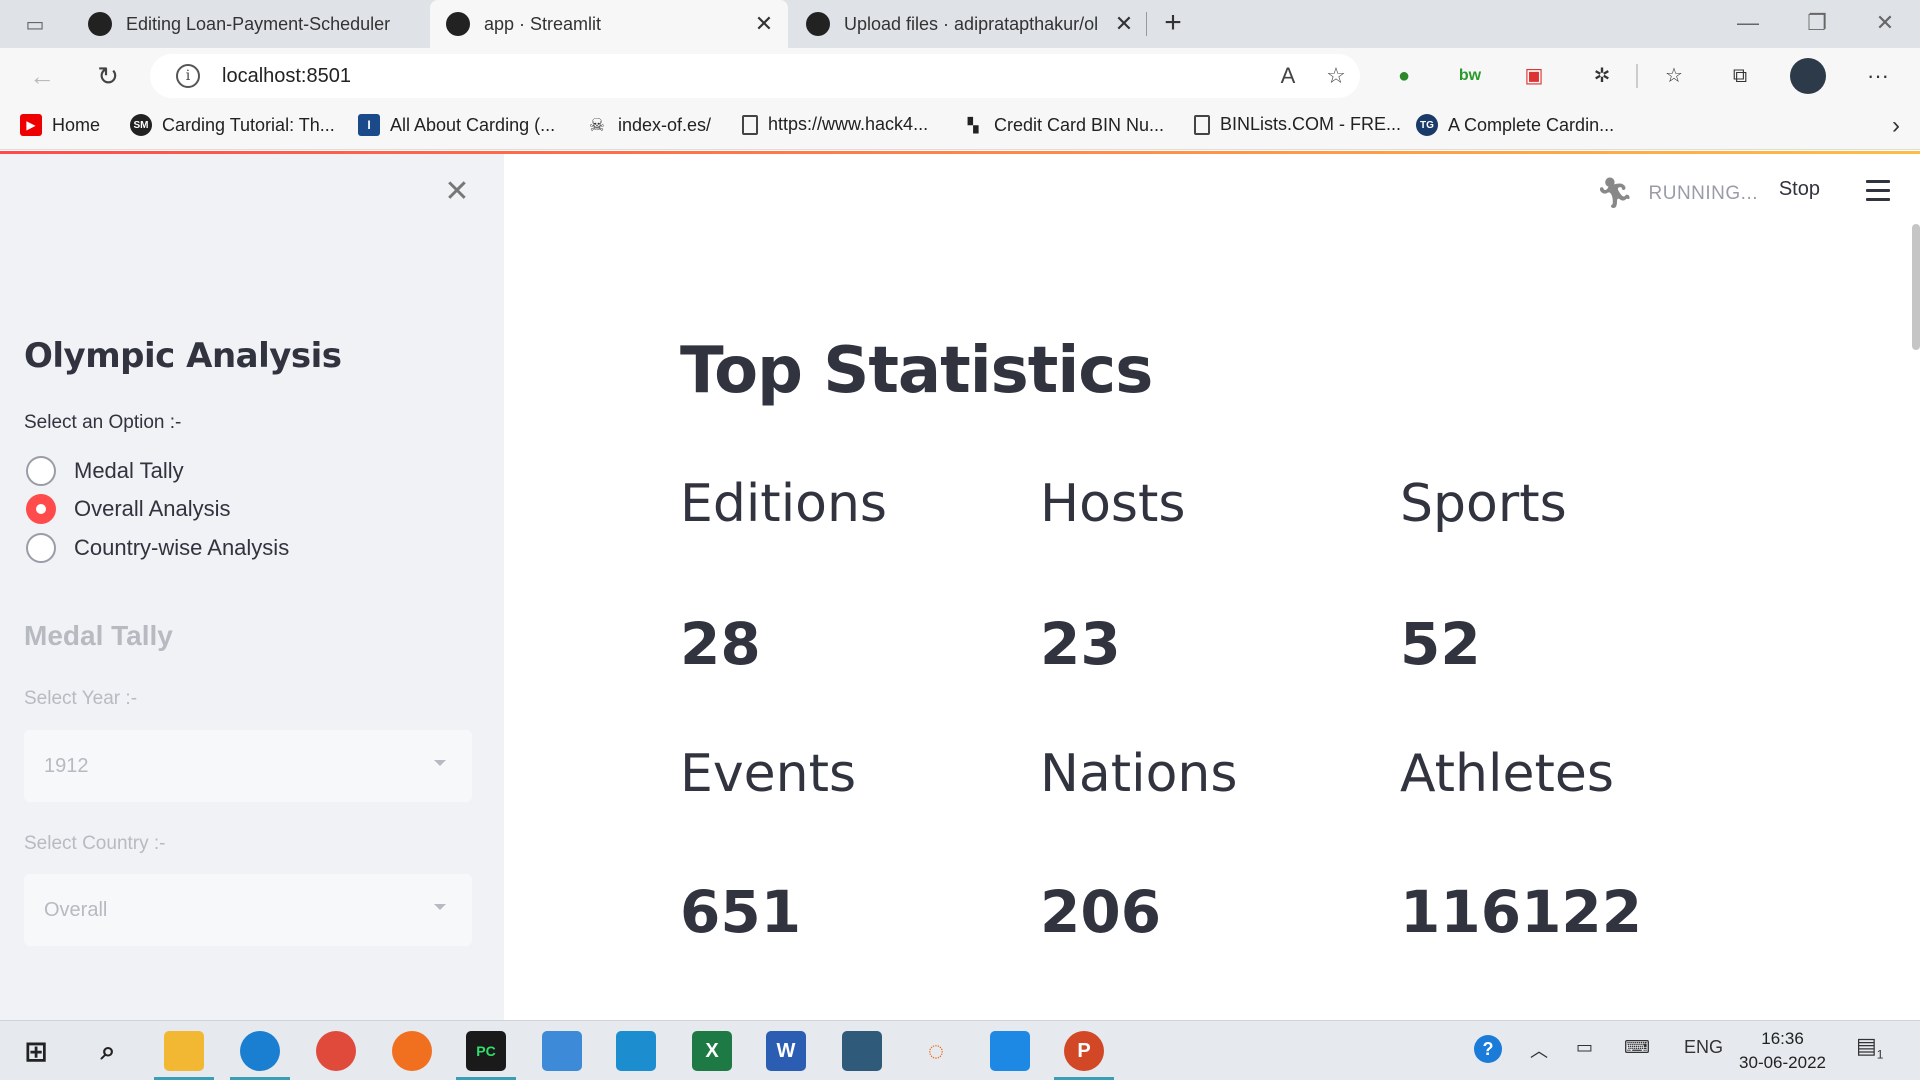 The width and height of the screenshot is (1920, 1080). I want to click on tab-github-editing: Editing Loan-Payment-Scheduler, so click(250, 24).